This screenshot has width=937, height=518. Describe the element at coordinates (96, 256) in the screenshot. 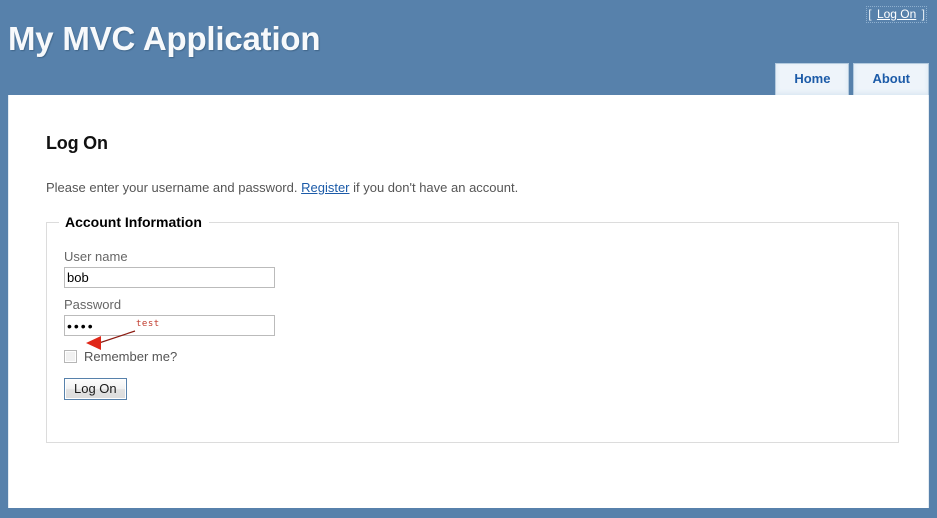

I see `username-label: User name` at that location.